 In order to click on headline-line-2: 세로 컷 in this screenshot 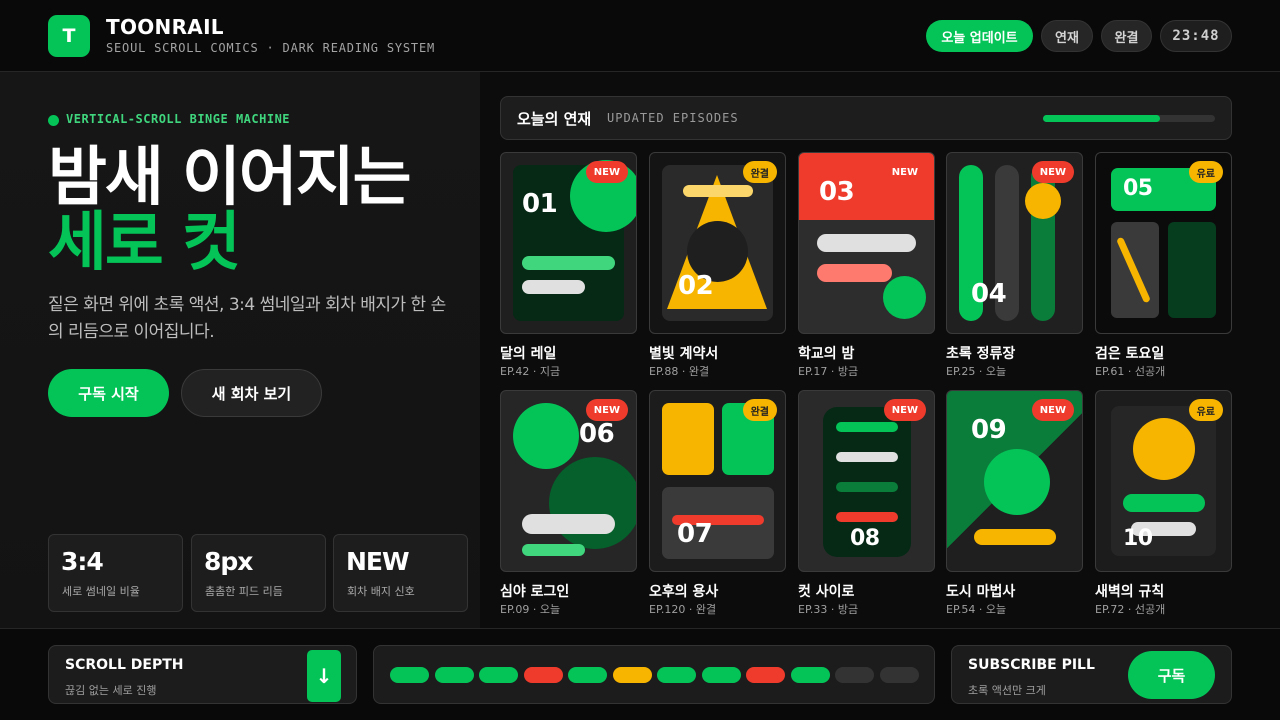, I will do `click(144, 243)`.